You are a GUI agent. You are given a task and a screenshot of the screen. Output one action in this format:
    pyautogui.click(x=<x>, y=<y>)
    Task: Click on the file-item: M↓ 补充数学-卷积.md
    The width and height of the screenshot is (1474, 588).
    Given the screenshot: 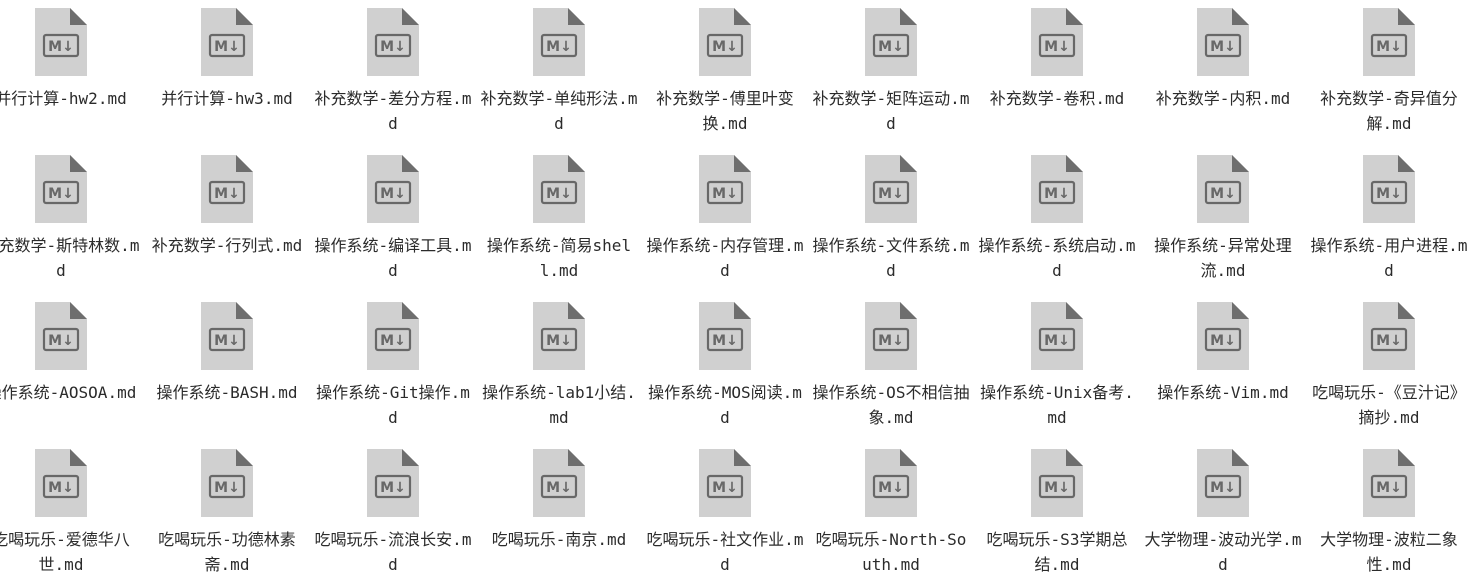 What is the action you would take?
    pyautogui.click(x=1057, y=73)
    